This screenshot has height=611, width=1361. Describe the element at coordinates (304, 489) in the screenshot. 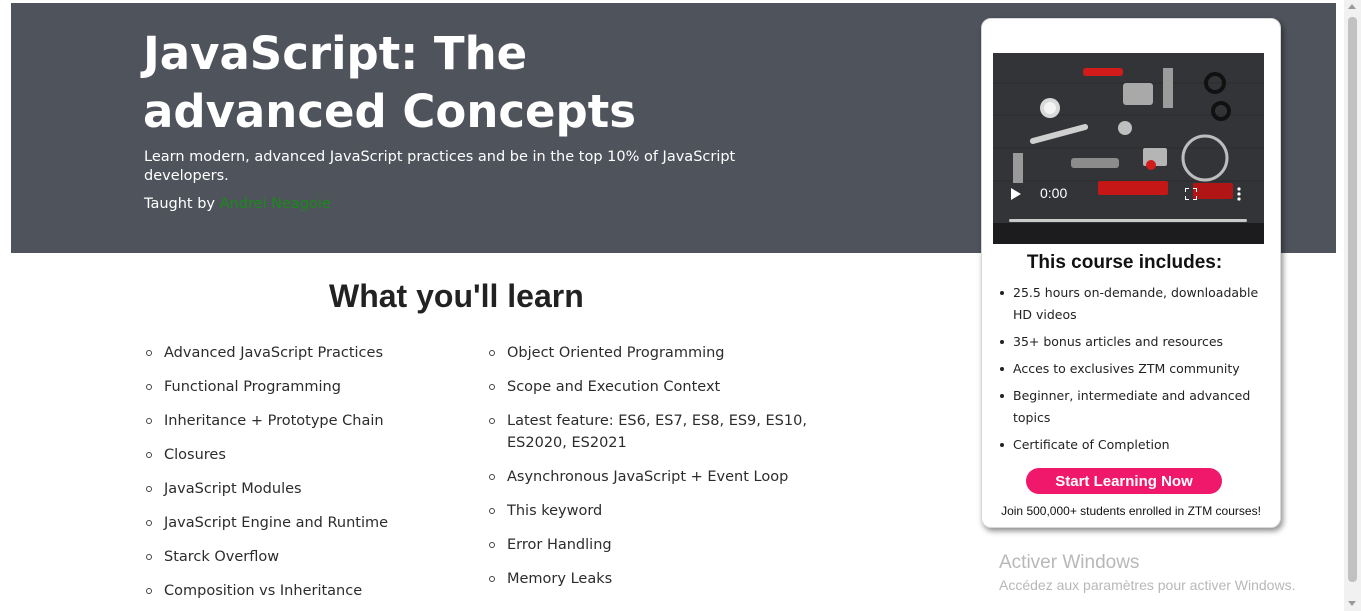

I see `learn-item: JavaScript Modules` at that location.